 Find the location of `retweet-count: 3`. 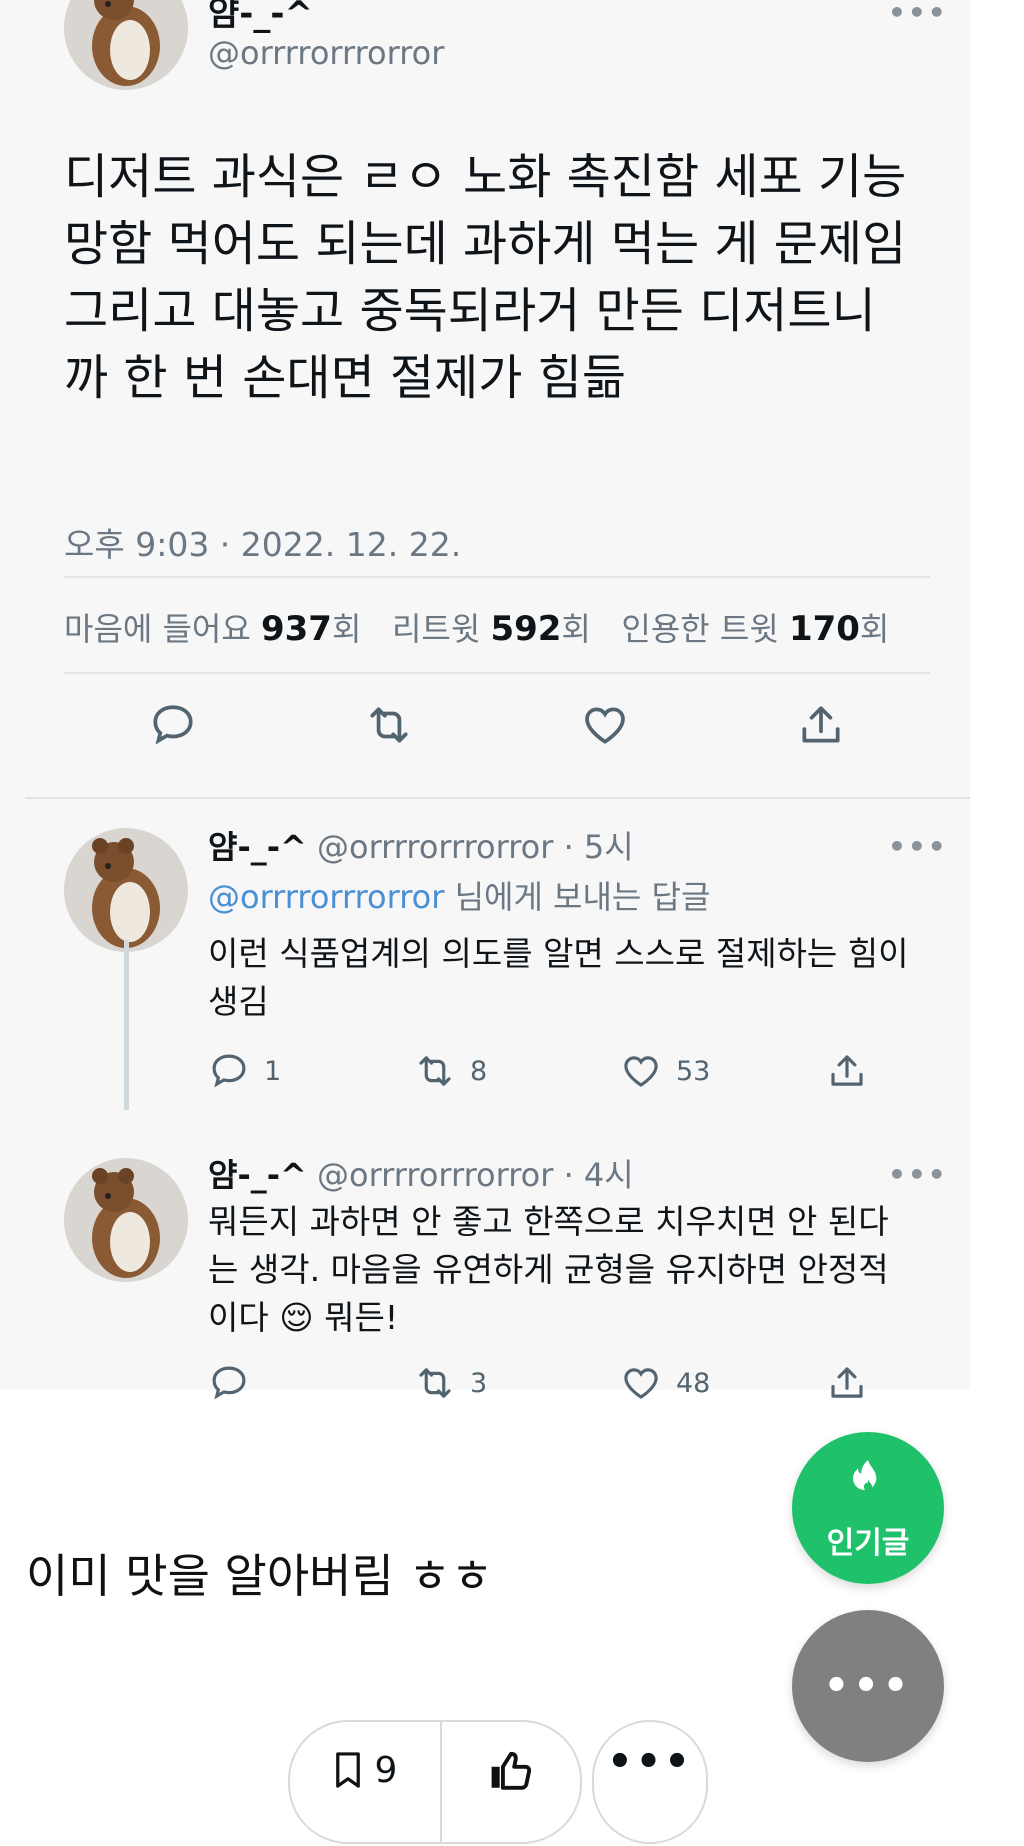

retweet-count: 3 is located at coordinates (479, 1383).